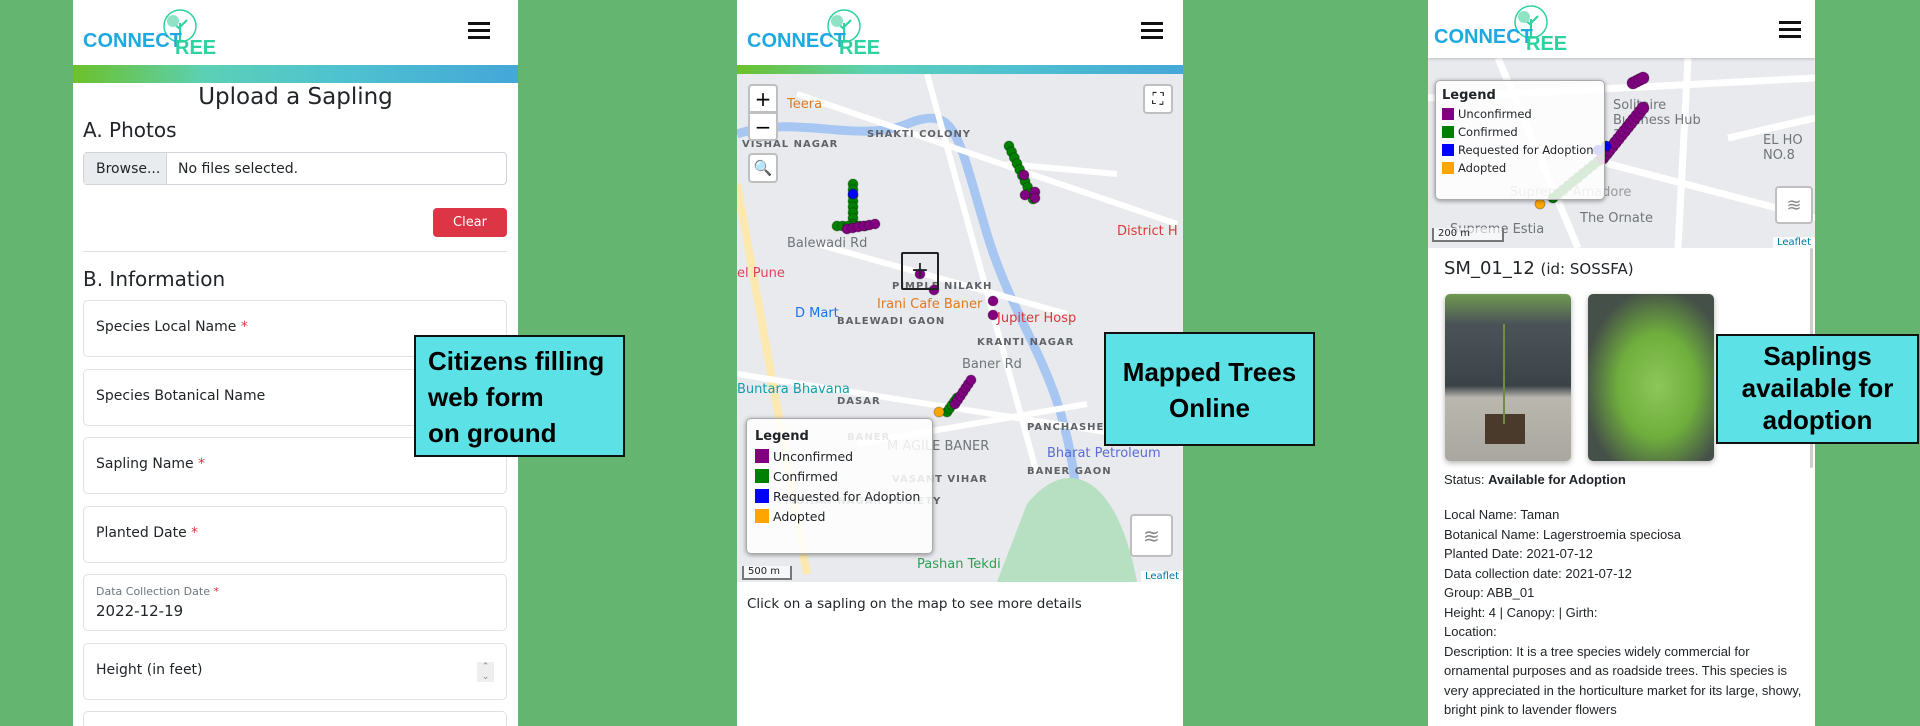 The height and width of the screenshot is (726, 1920). What do you see at coordinates (516, 361) in the screenshot?
I see `text: Citizens filling` at bounding box center [516, 361].